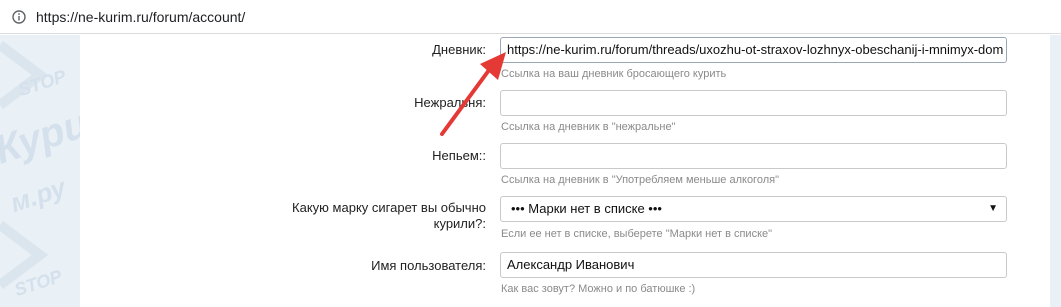 The width and height of the screenshot is (1061, 307). What do you see at coordinates (993, 209) in the screenshot?
I see `dropdown-caret-icon: ▼` at bounding box center [993, 209].